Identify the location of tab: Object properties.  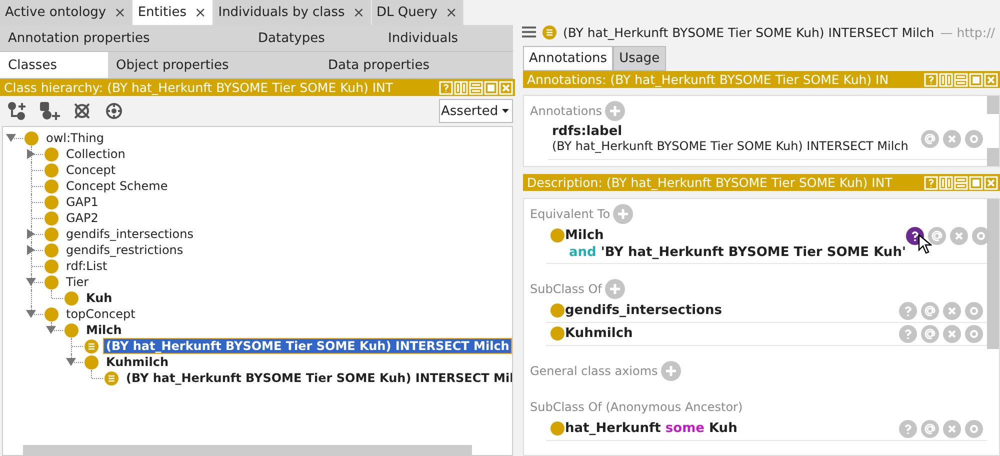
(214, 65).